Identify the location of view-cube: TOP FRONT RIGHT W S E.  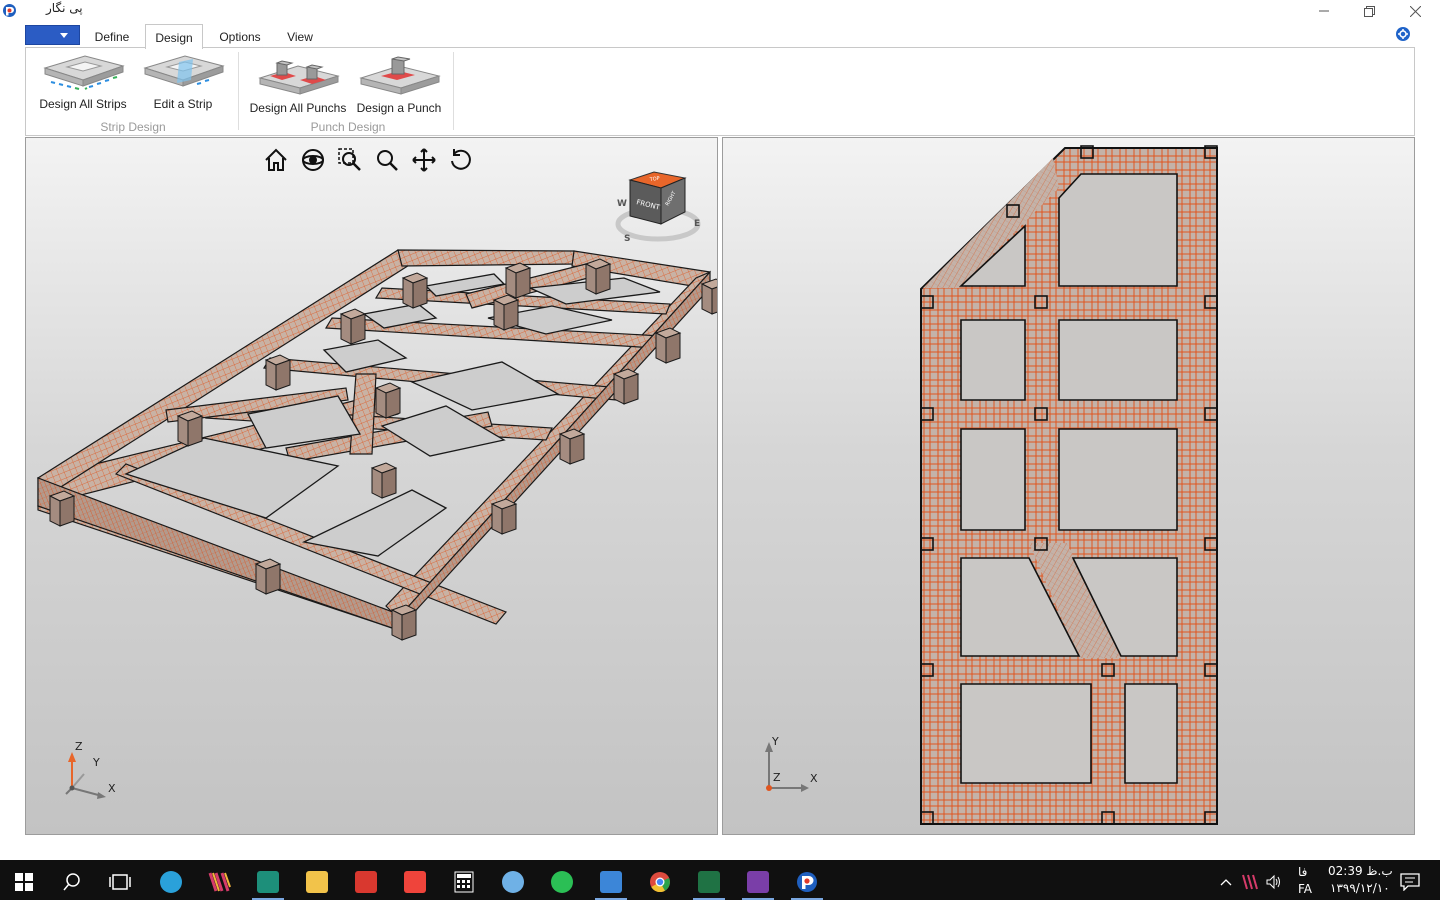
(660, 208).